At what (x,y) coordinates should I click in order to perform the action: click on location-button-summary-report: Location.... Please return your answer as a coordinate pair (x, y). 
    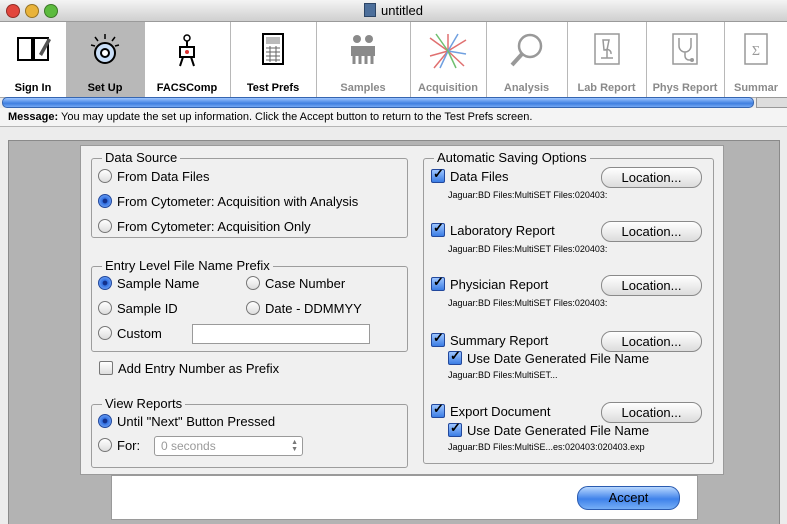
    Looking at the image, I should click on (651, 341).